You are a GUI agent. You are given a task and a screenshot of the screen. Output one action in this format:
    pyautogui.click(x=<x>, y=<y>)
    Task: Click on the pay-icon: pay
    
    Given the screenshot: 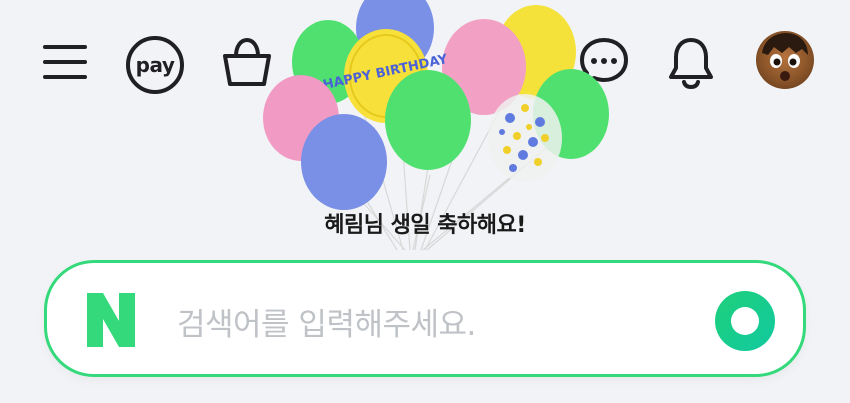 What is the action you would take?
    pyautogui.click(x=155, y=65)
    